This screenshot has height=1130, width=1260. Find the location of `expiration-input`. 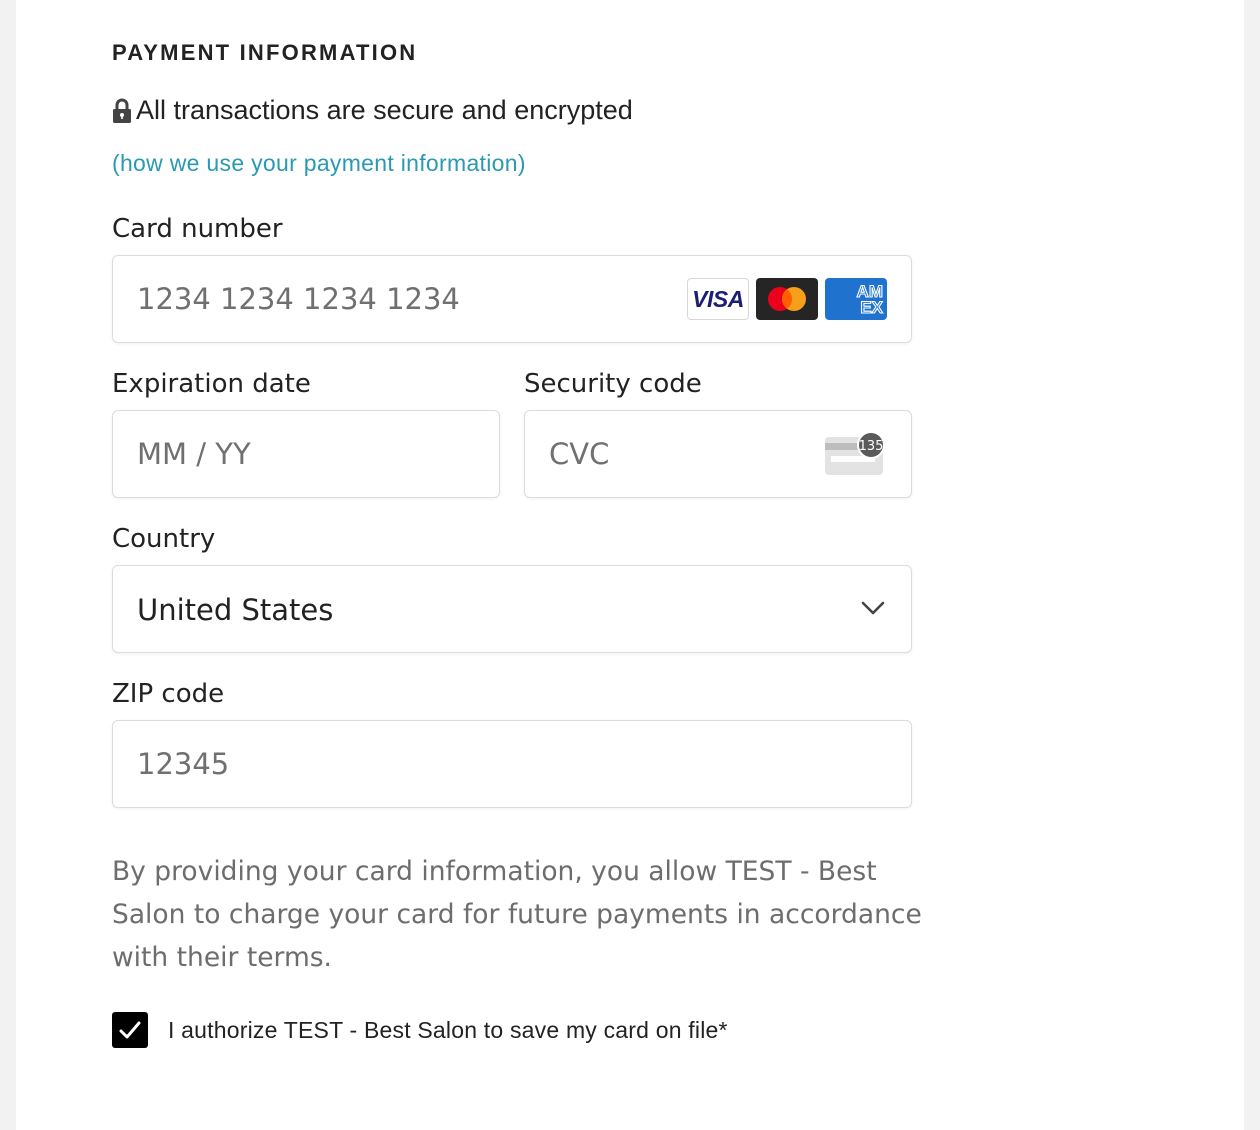

expiration-input is located at coordinates (307, 454).